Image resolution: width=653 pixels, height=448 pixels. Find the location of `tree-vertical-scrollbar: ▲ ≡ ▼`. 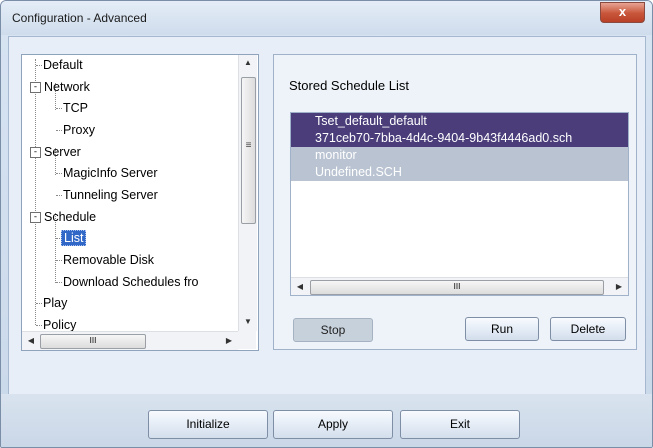

tree-vertical-scrollbar: ▲ ≡ ▼ is located at coordinates (247, 193).